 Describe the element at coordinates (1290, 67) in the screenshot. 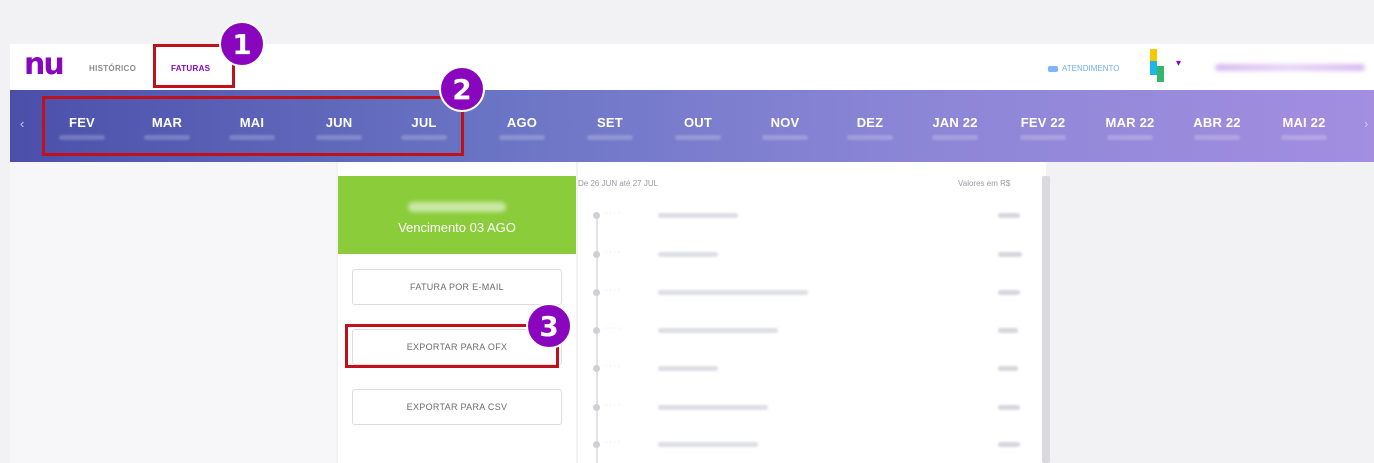

I see `user-name-redacted` at that location.